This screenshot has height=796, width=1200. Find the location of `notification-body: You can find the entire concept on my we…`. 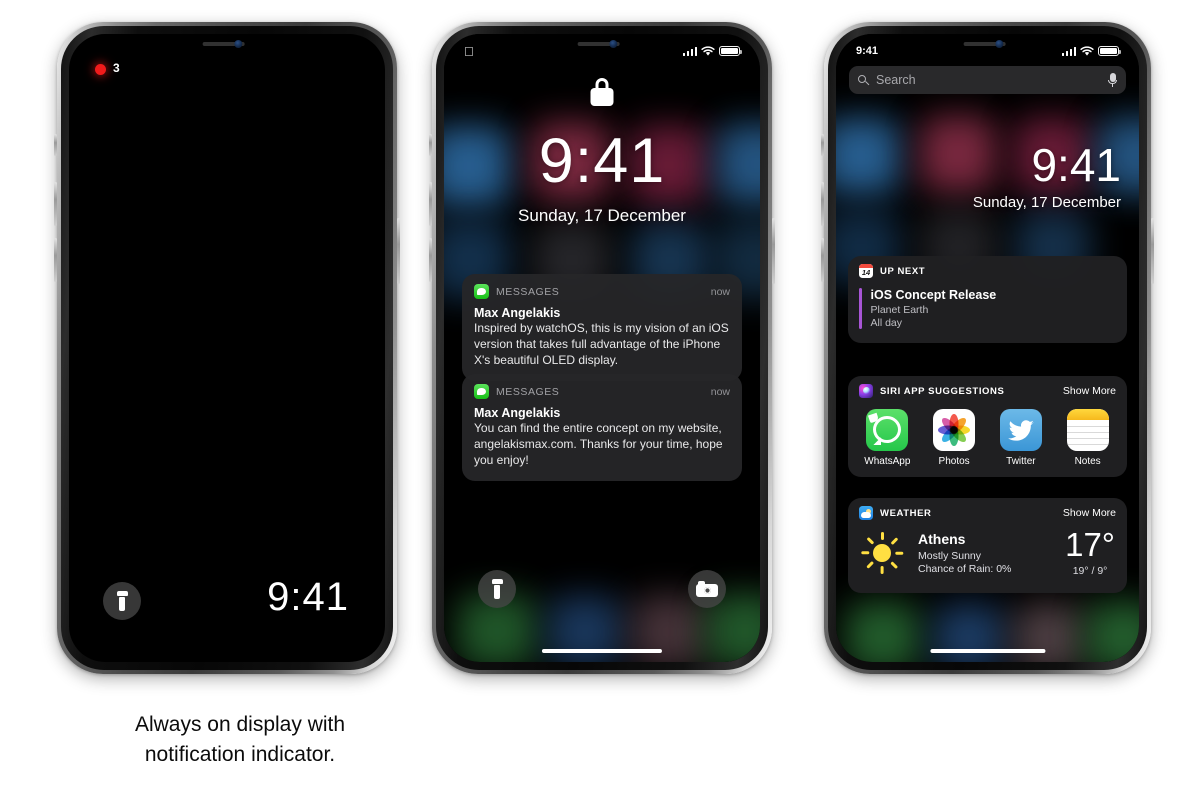

notification-body: You can find the entire concept on my we… is located at coordinates (598, 444).